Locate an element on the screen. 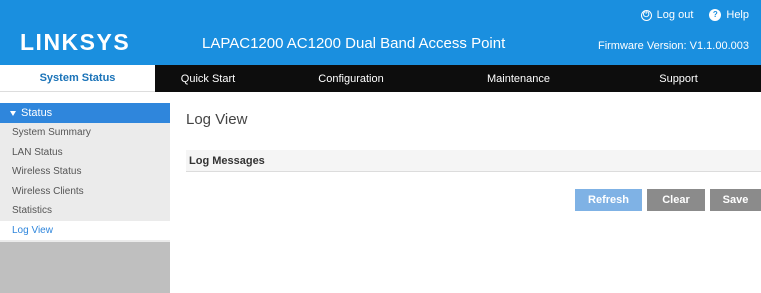  top-links: ⏻ Log out ? Help is located at coordinates (694, 15).